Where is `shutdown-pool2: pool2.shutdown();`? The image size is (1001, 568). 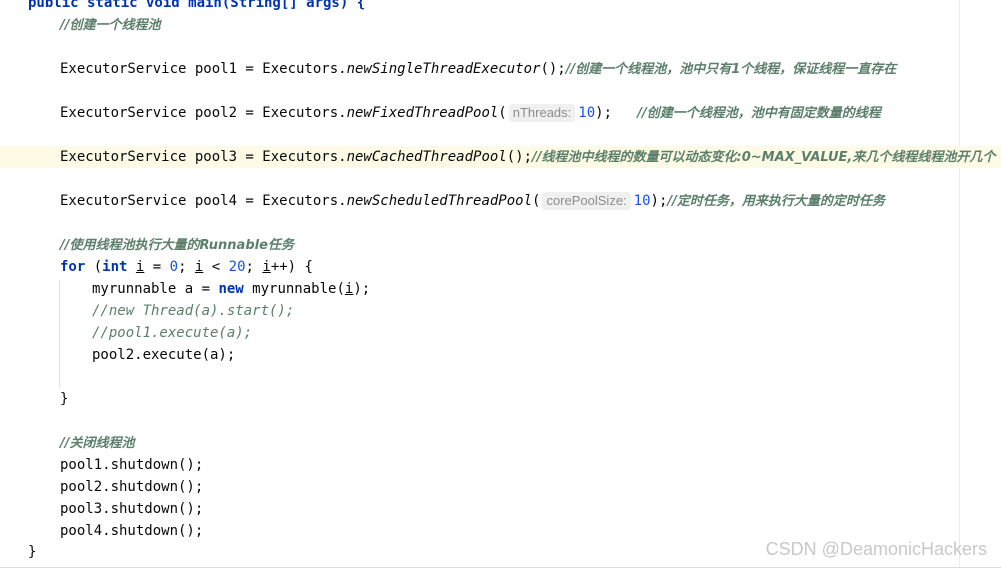 shutdown-pool2: pool2.shutdown(); is located at coordinates (132, 487).